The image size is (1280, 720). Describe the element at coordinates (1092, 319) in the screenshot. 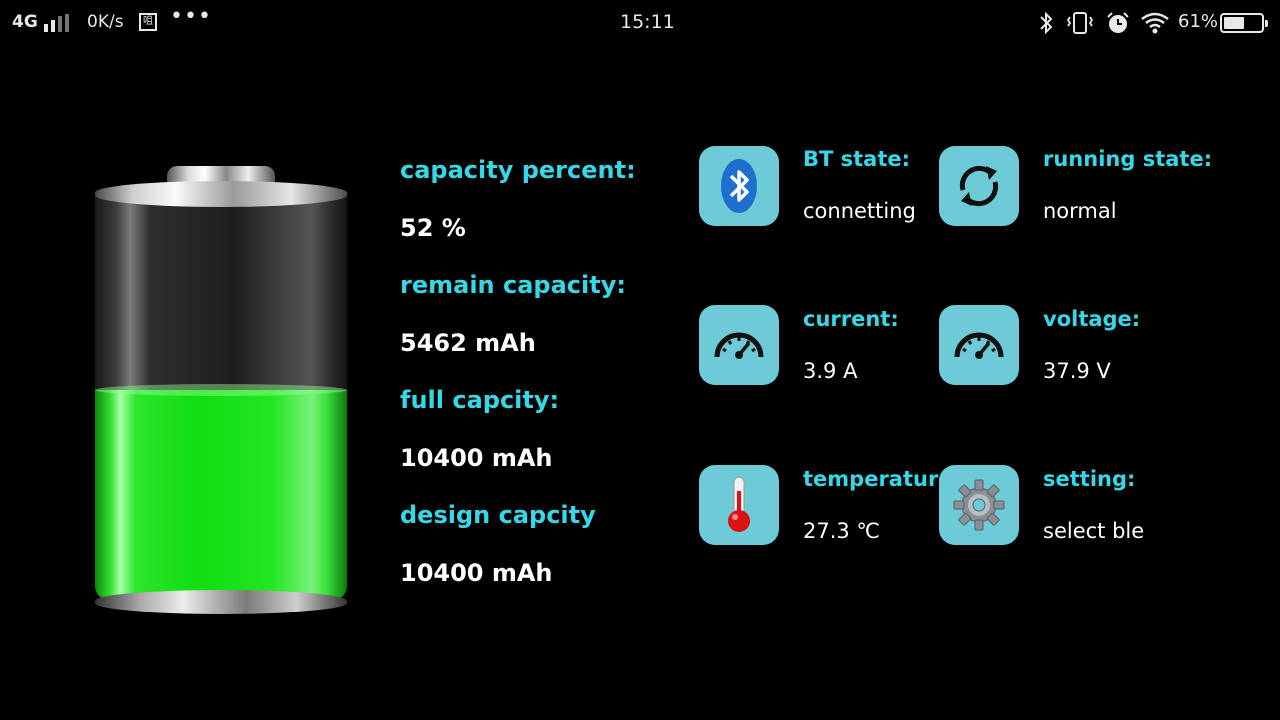

I see `voltage-label: voltage:` at that location.